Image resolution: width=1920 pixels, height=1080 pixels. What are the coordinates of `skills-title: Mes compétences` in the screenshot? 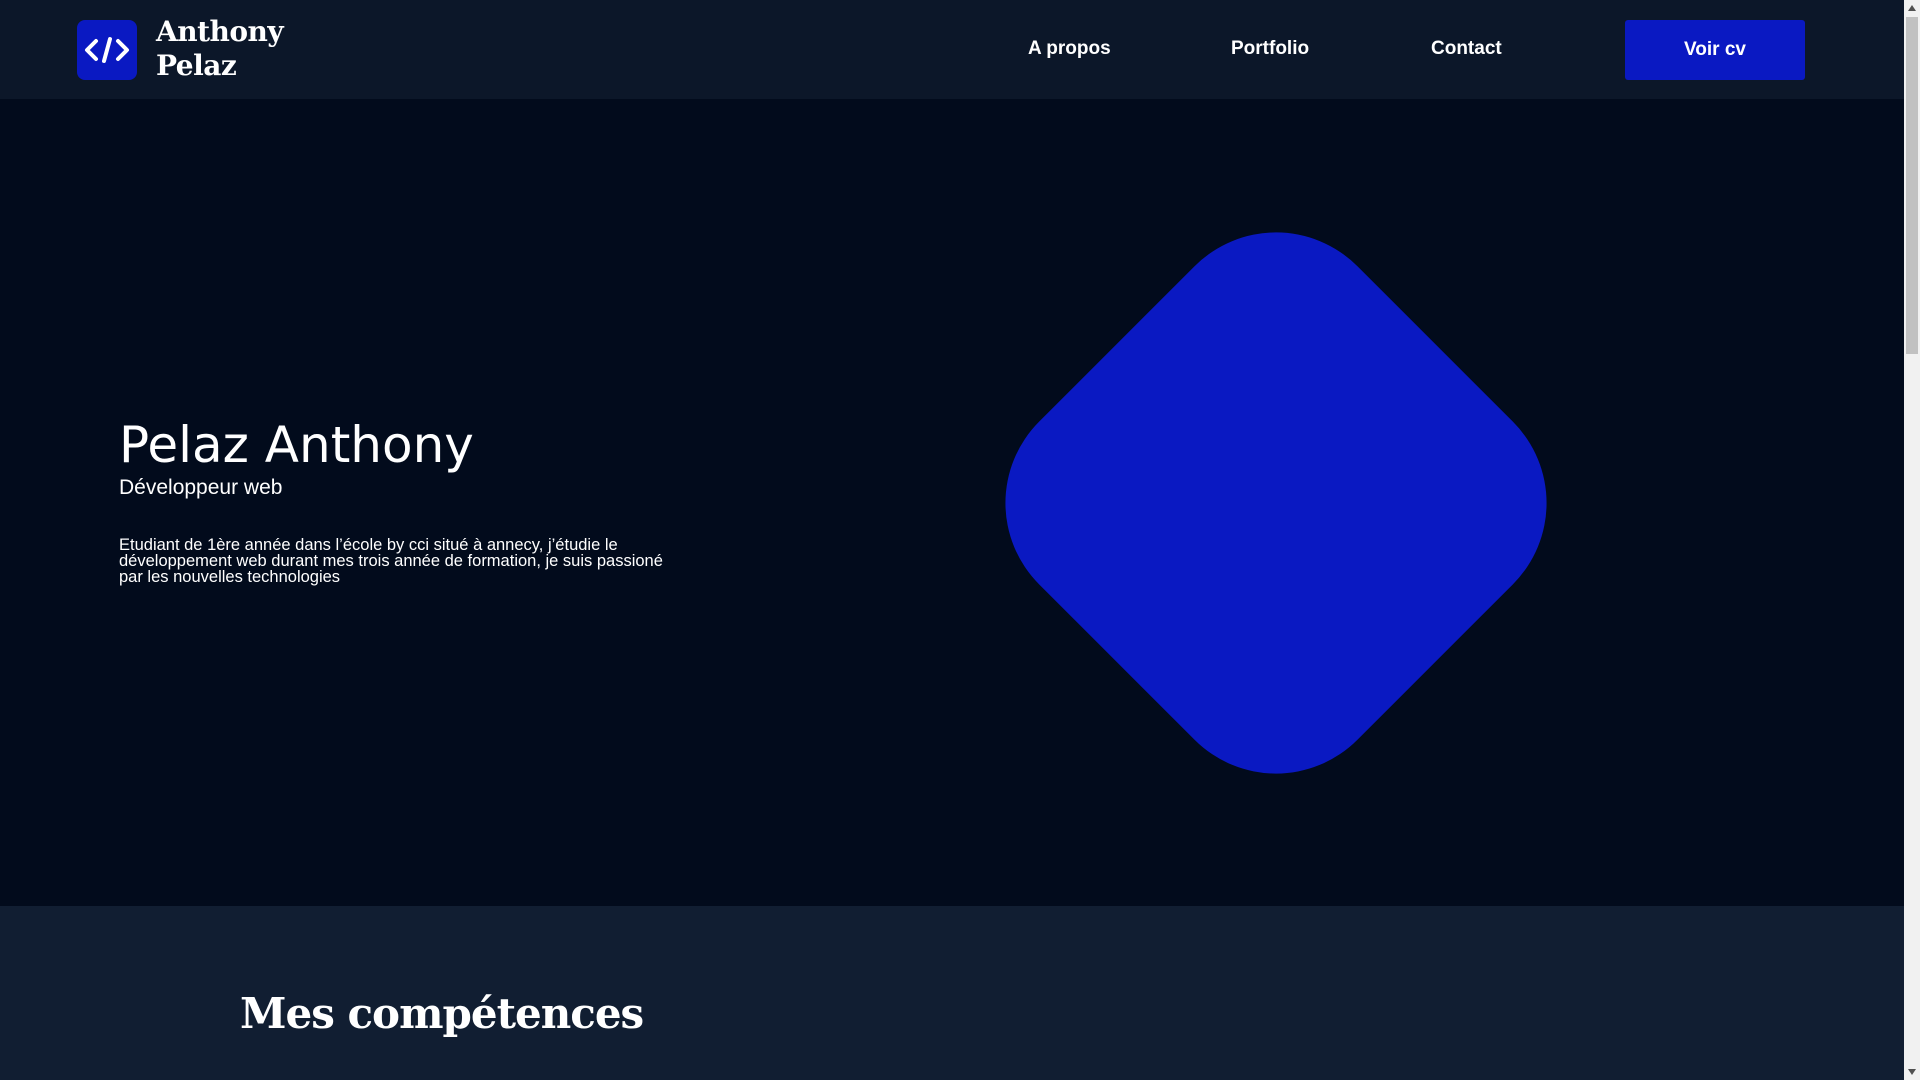 It's located at (442, 1013).